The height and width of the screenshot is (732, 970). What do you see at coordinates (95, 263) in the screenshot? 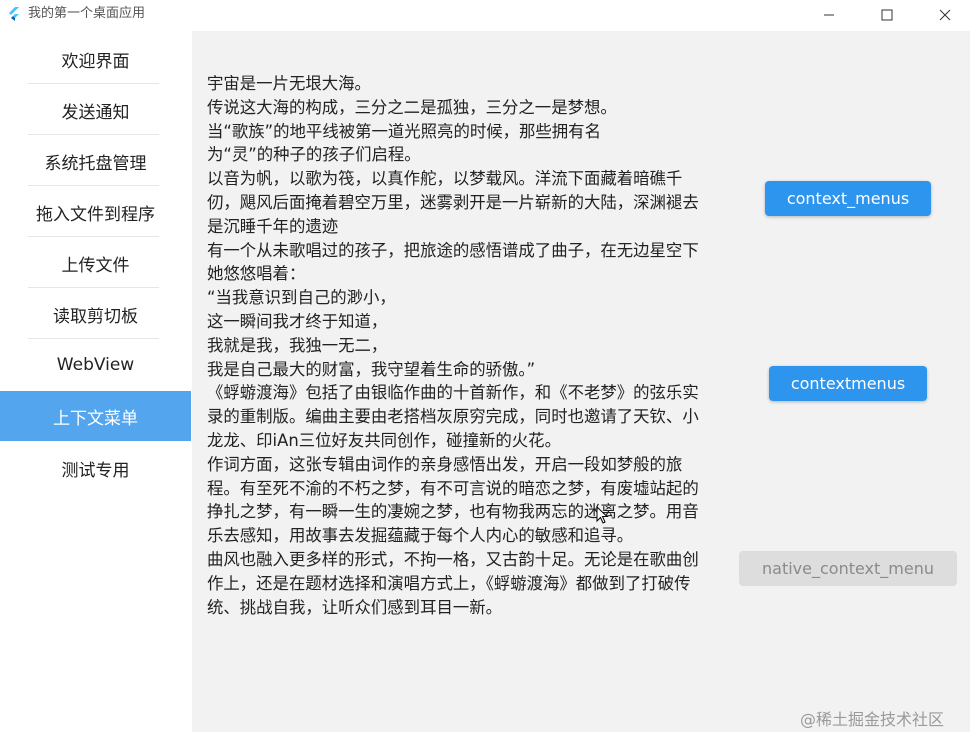
I see `sidebar-item-upload: 上传文件` at bounding box center [95, 263].